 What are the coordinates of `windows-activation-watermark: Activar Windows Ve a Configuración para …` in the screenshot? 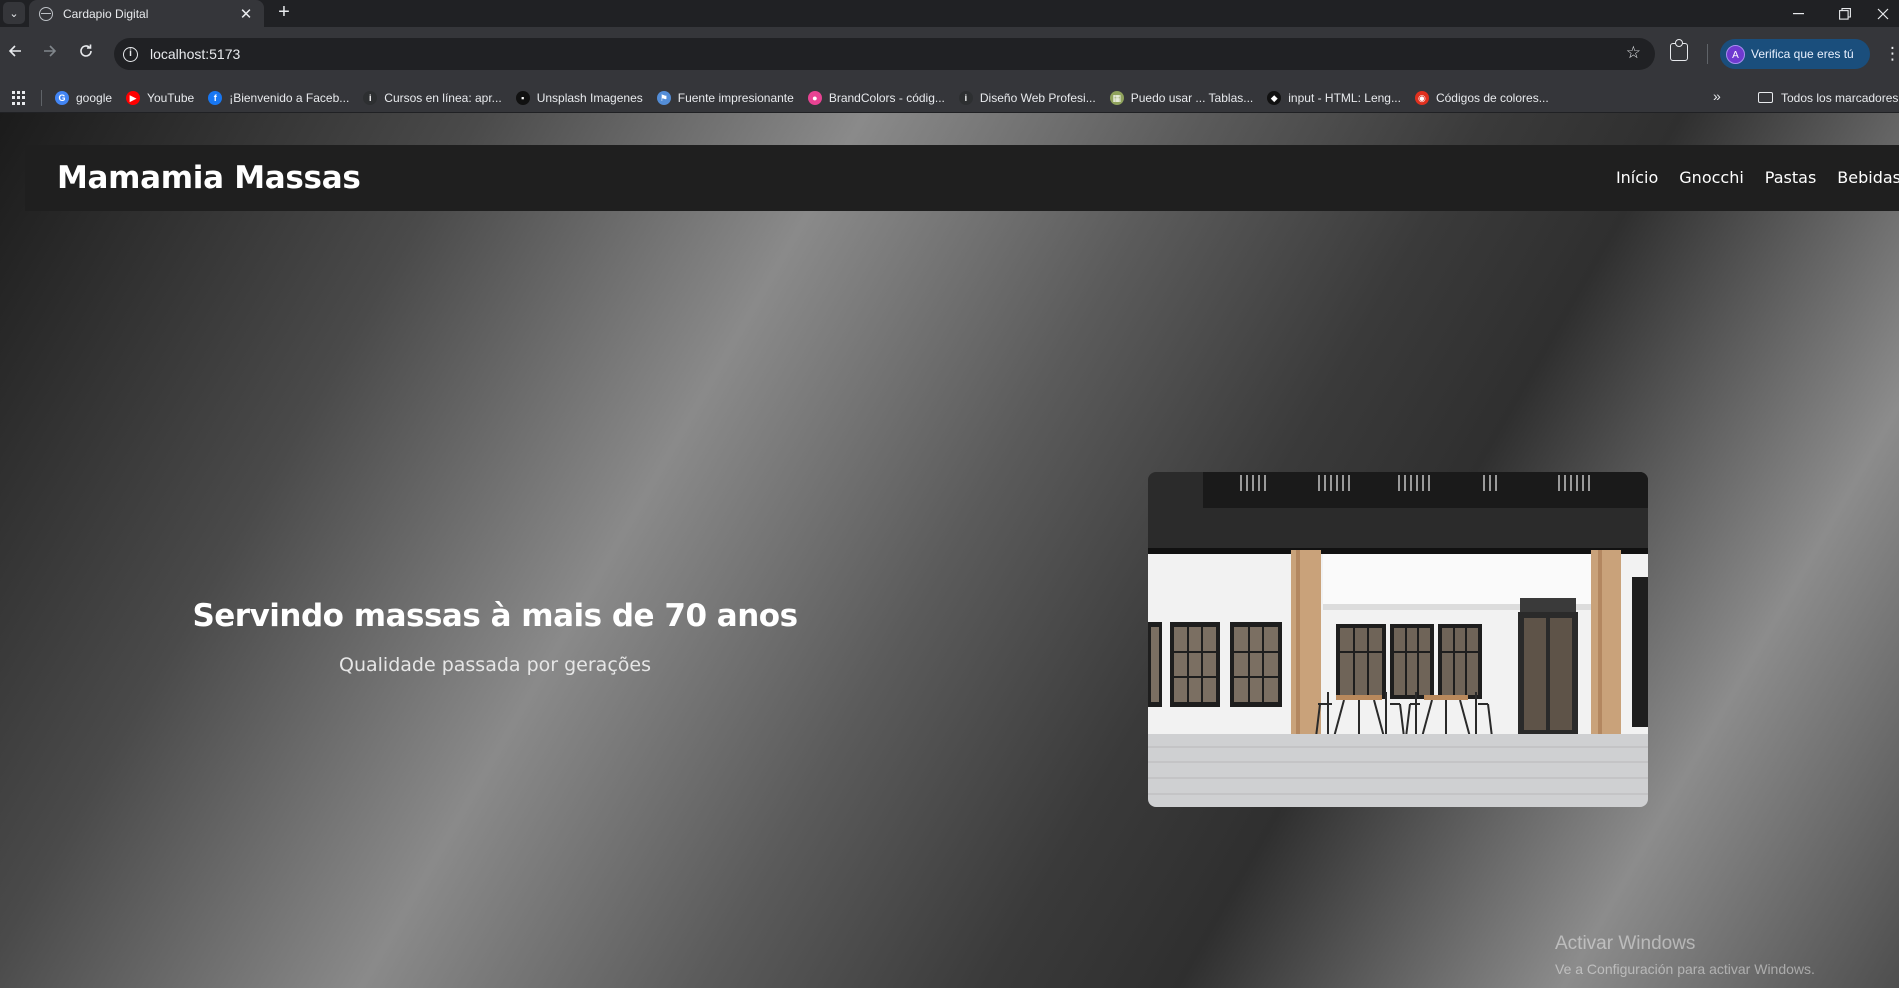 It's located at (1685, 955).